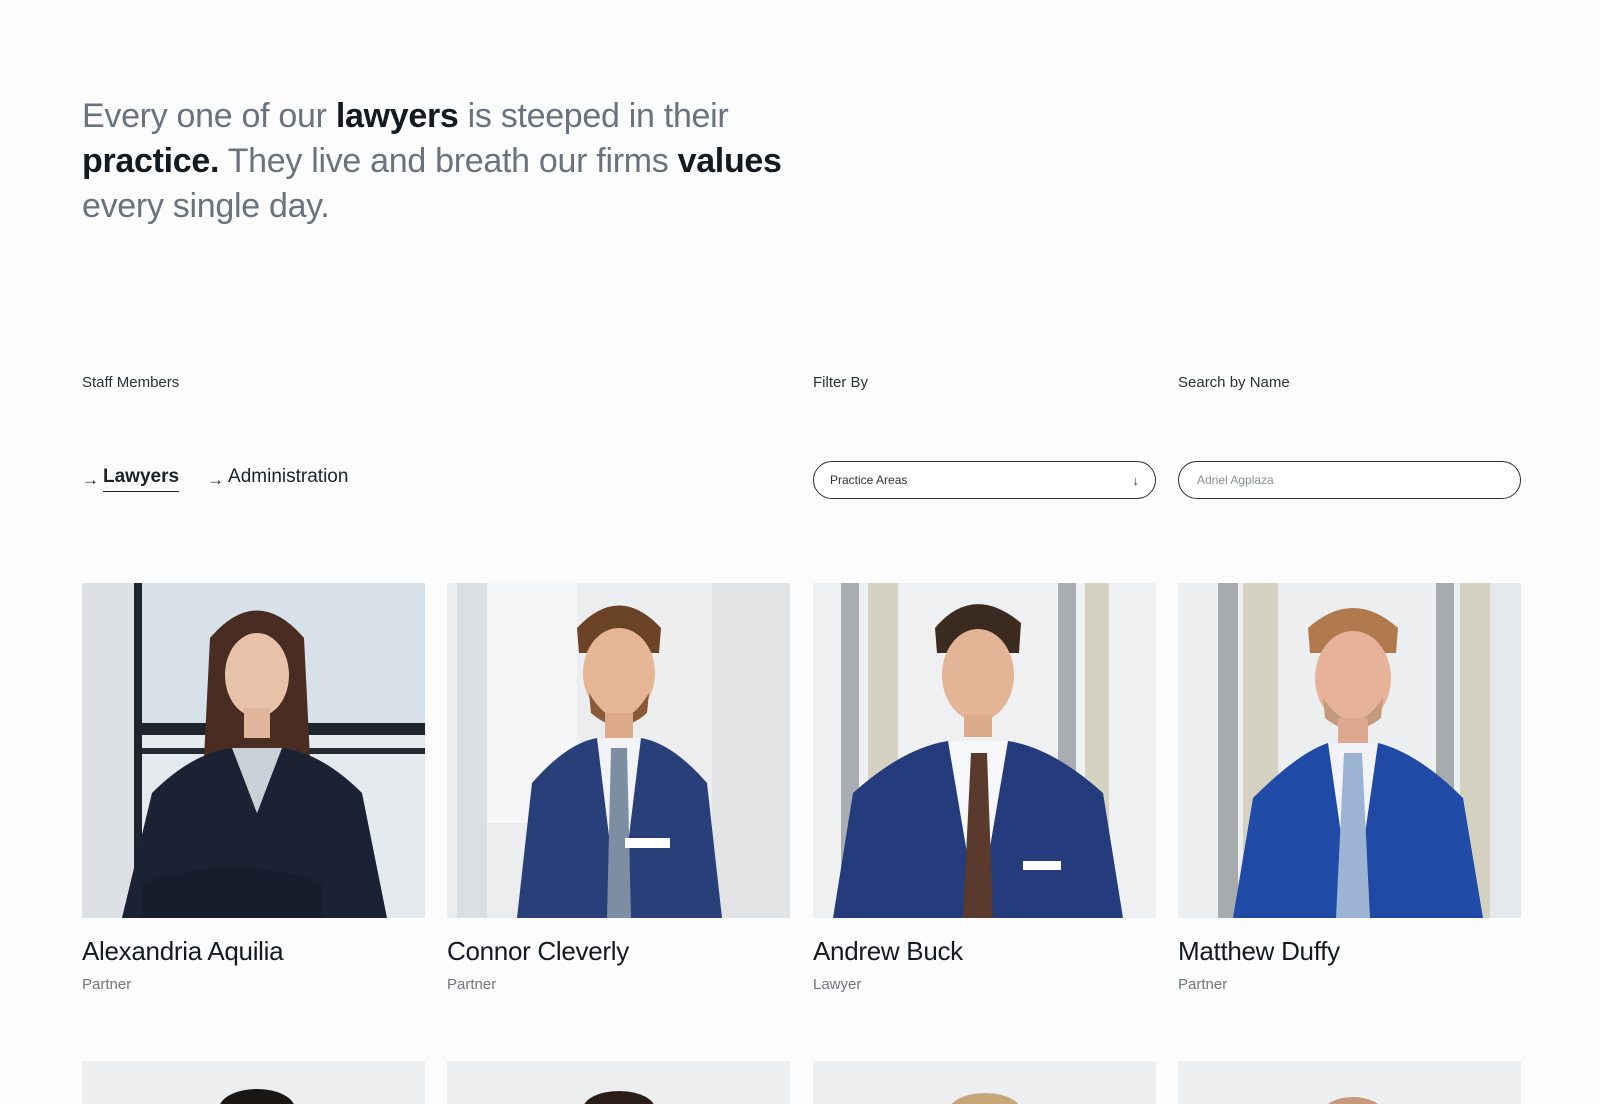 This screenshot has width=1600, height=1104. What do you see at coordinates (131, 382) in the screenshot?
I see `staff-members-label: Staff Members` at bounding box center [131, 382].